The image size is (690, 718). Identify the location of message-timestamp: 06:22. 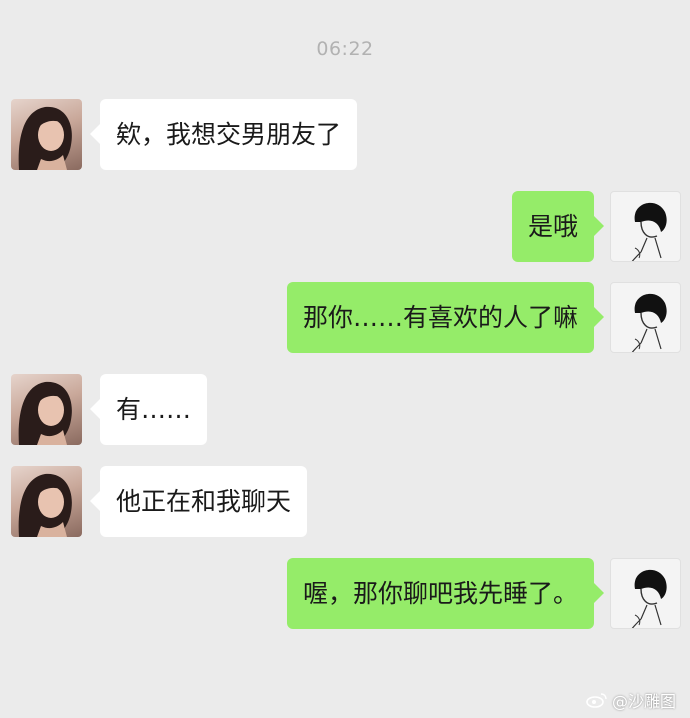
(345, 49).